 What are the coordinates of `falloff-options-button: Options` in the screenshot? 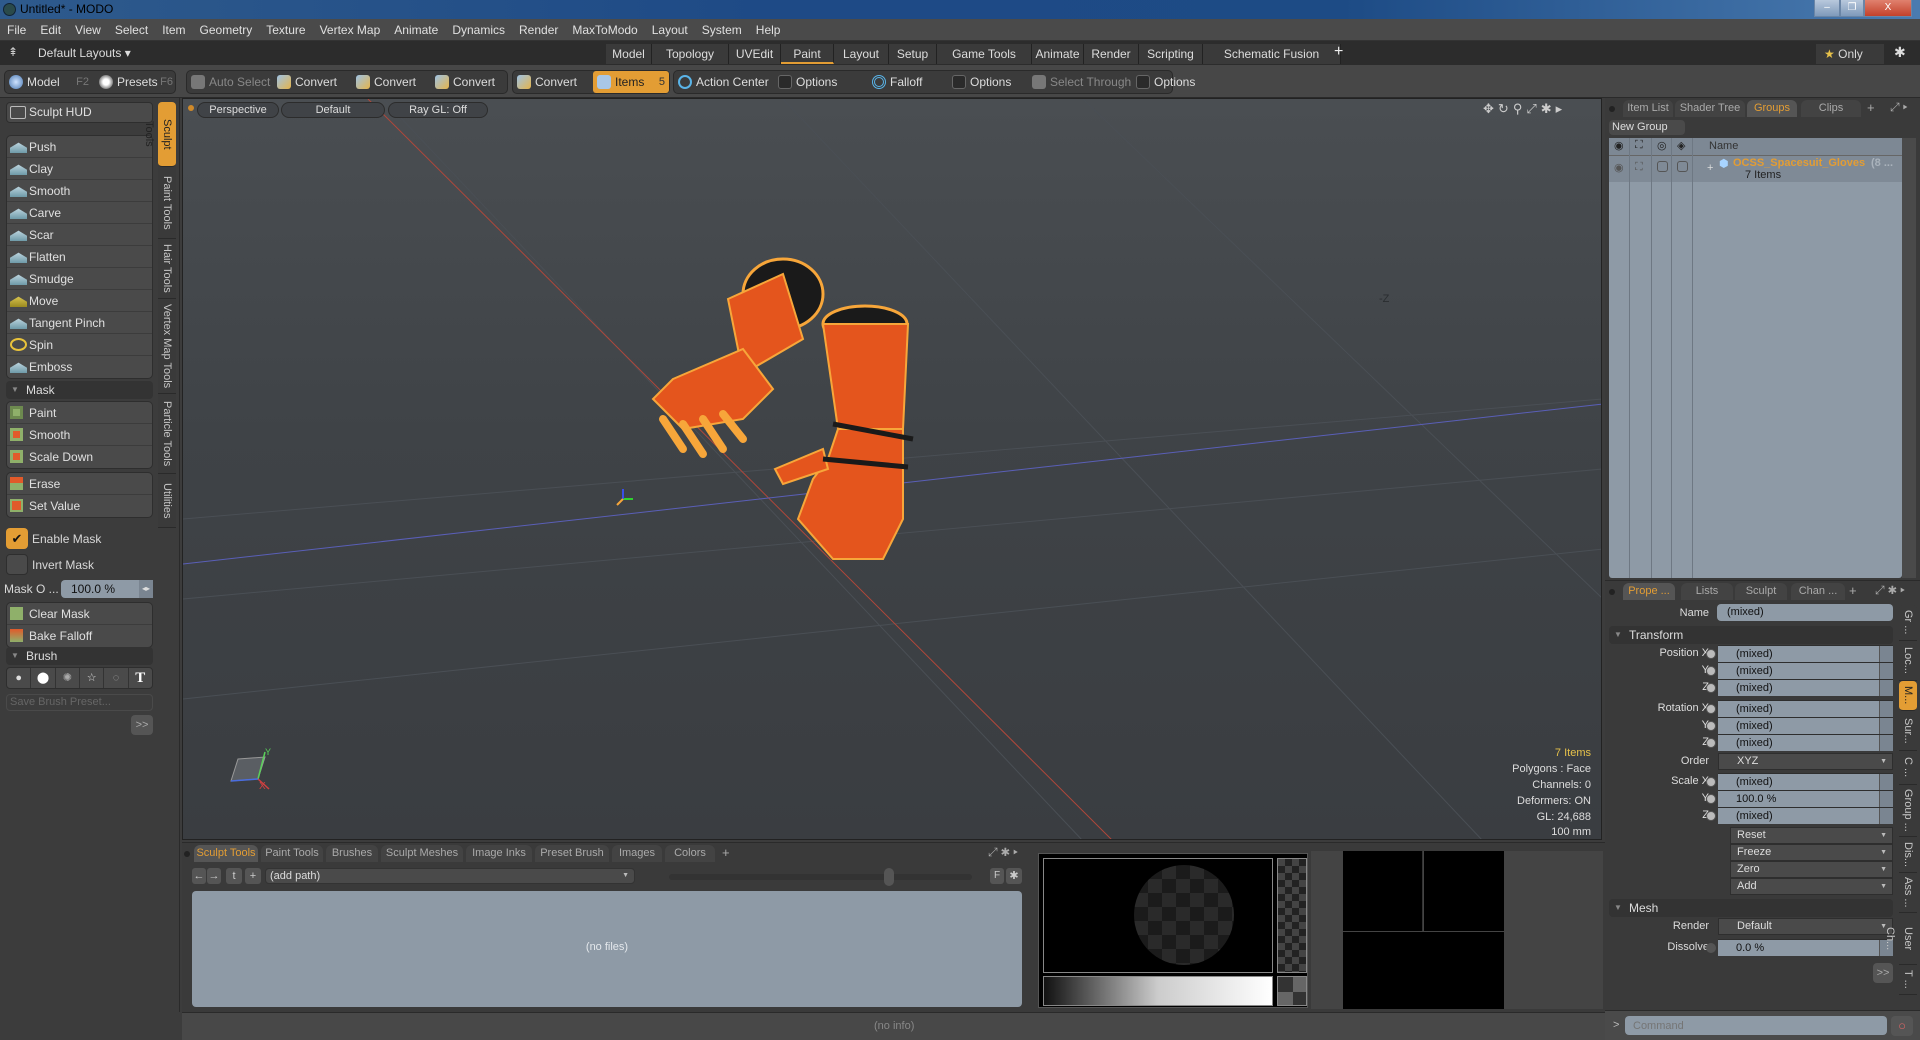 It's located at (988, 82).